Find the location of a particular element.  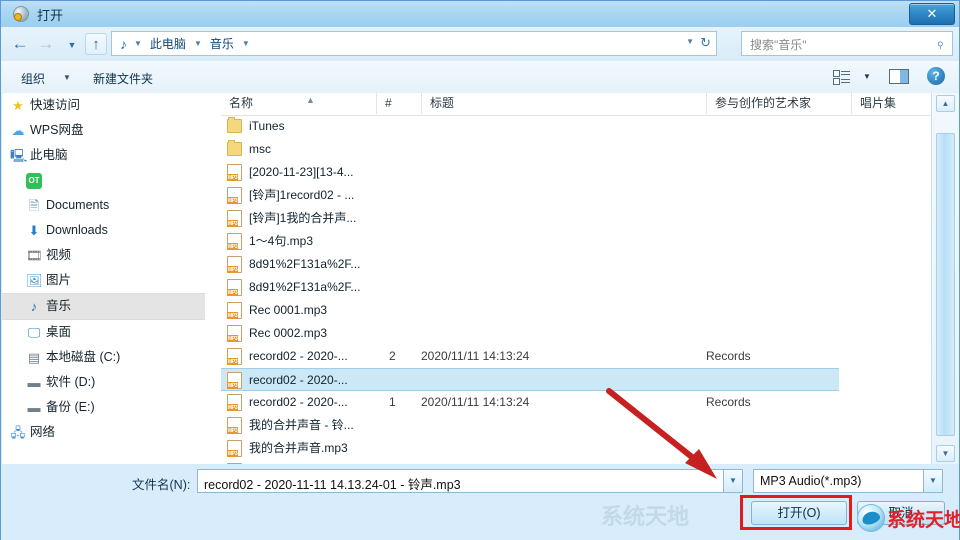

sidebar-item-label: 软件 (D:) is located at coordinates (71, 382).